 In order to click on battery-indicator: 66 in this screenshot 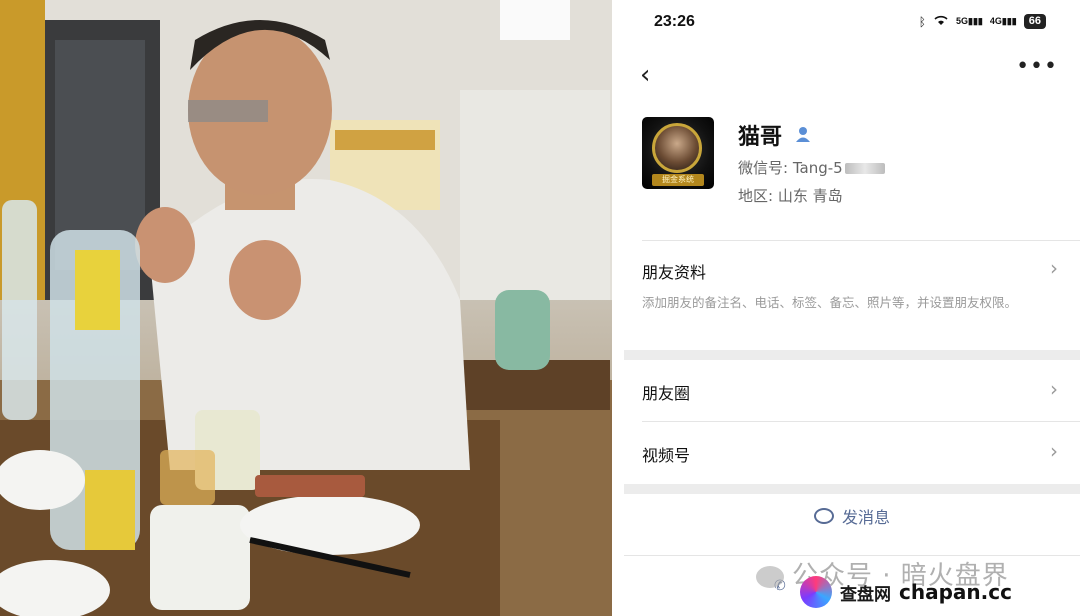, I will do `click(1034, 21)`.